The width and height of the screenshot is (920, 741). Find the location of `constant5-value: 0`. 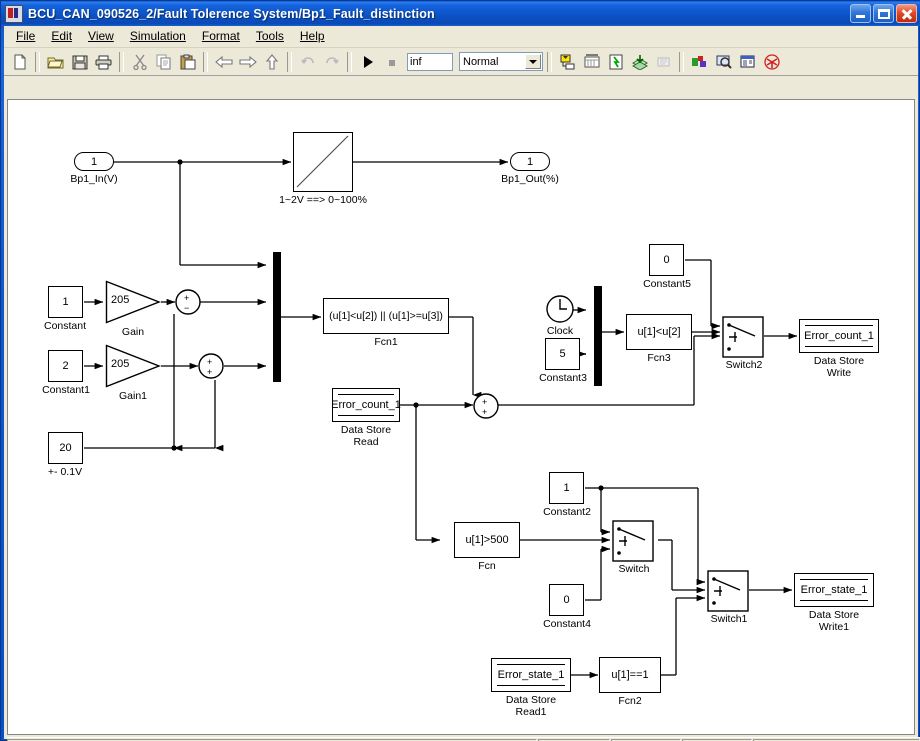

constant5-value: 0 is located at coordinates (666, 260).